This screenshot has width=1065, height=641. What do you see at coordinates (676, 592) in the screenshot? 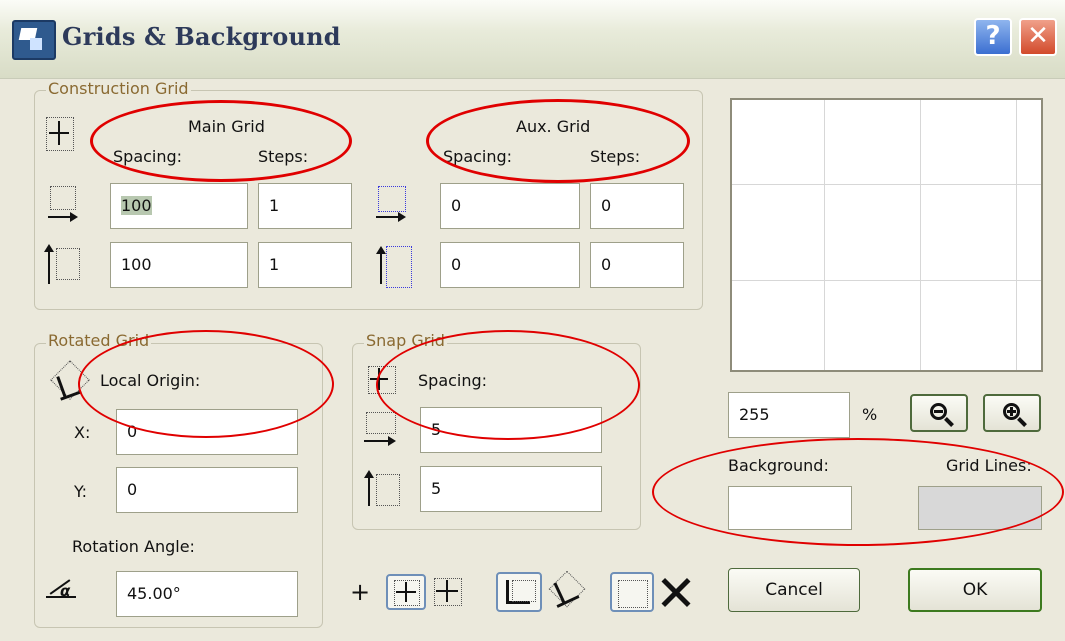
I see `no-grid-button` at bounding box center [676, 592].